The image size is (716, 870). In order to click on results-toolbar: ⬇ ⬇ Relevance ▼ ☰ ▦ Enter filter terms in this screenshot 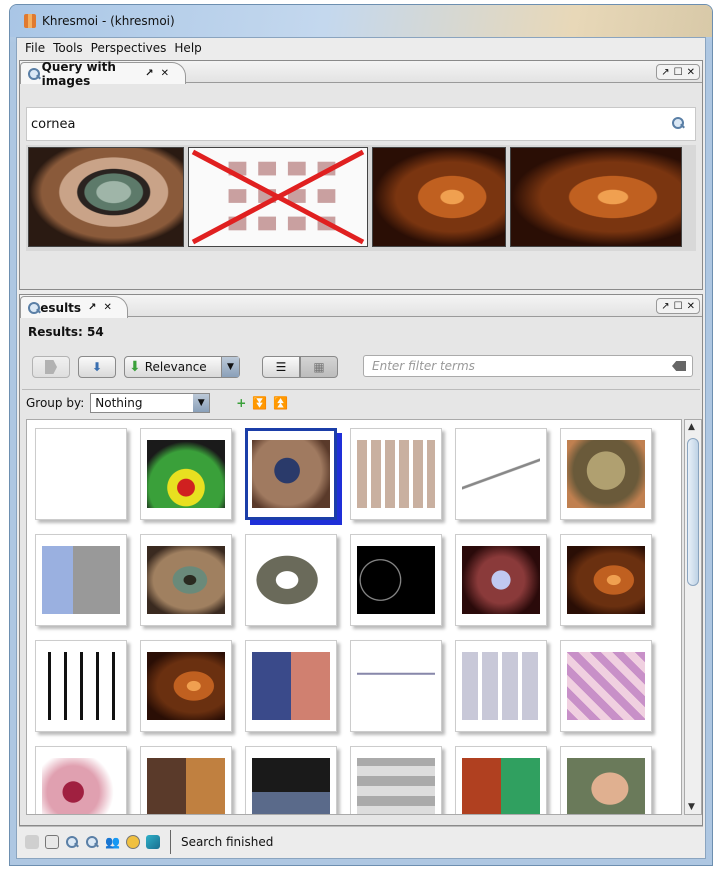, I will do `click(361, 367)`.